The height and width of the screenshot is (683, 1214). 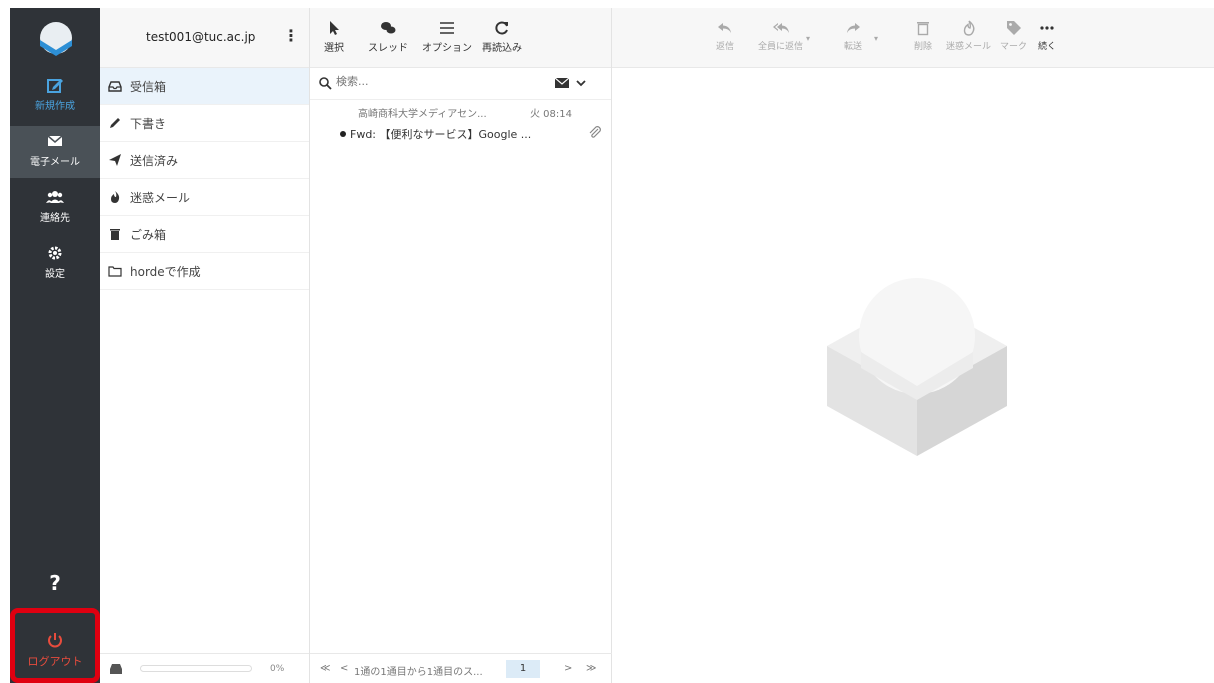 What do you see at coordinates (1047, 36) in the screenshot?
I see `more-button: 続く` at bounding box center [1047, 36].